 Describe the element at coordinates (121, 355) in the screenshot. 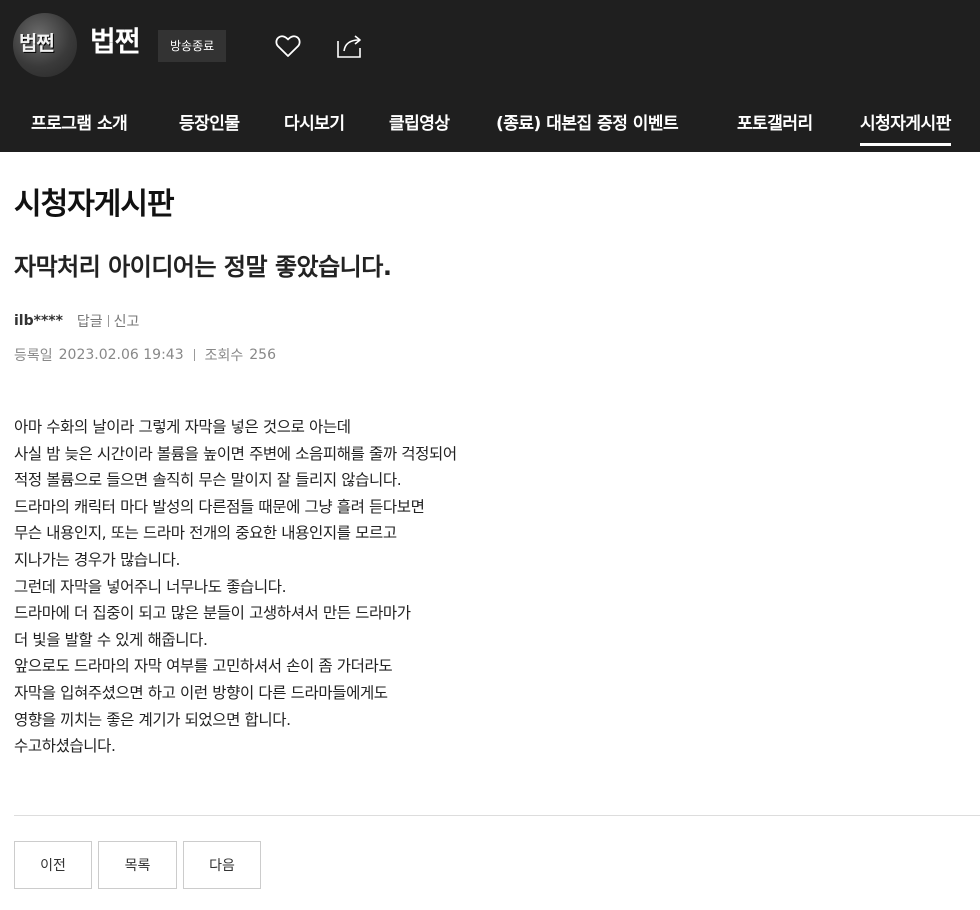

I see `post-date: 2023.02.06 19:43` at that location.